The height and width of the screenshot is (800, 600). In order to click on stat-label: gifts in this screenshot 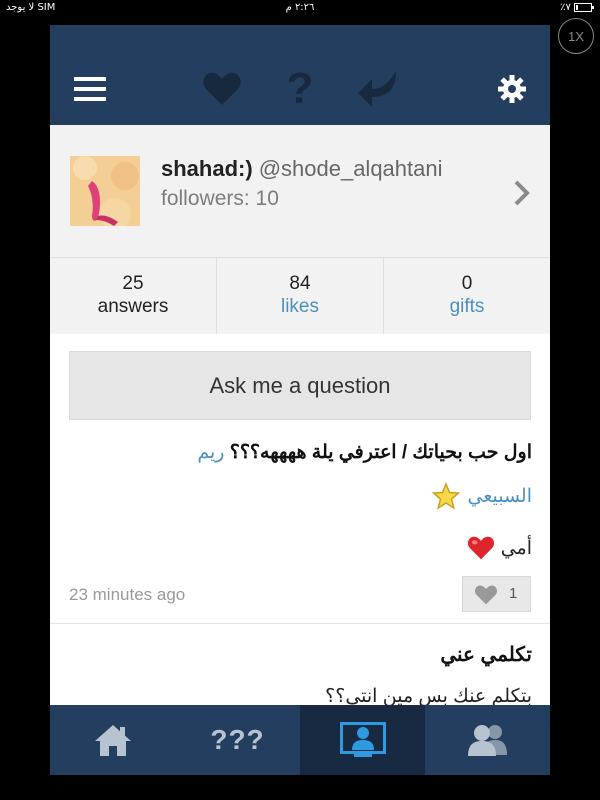, I will do `click(467, 306)`.